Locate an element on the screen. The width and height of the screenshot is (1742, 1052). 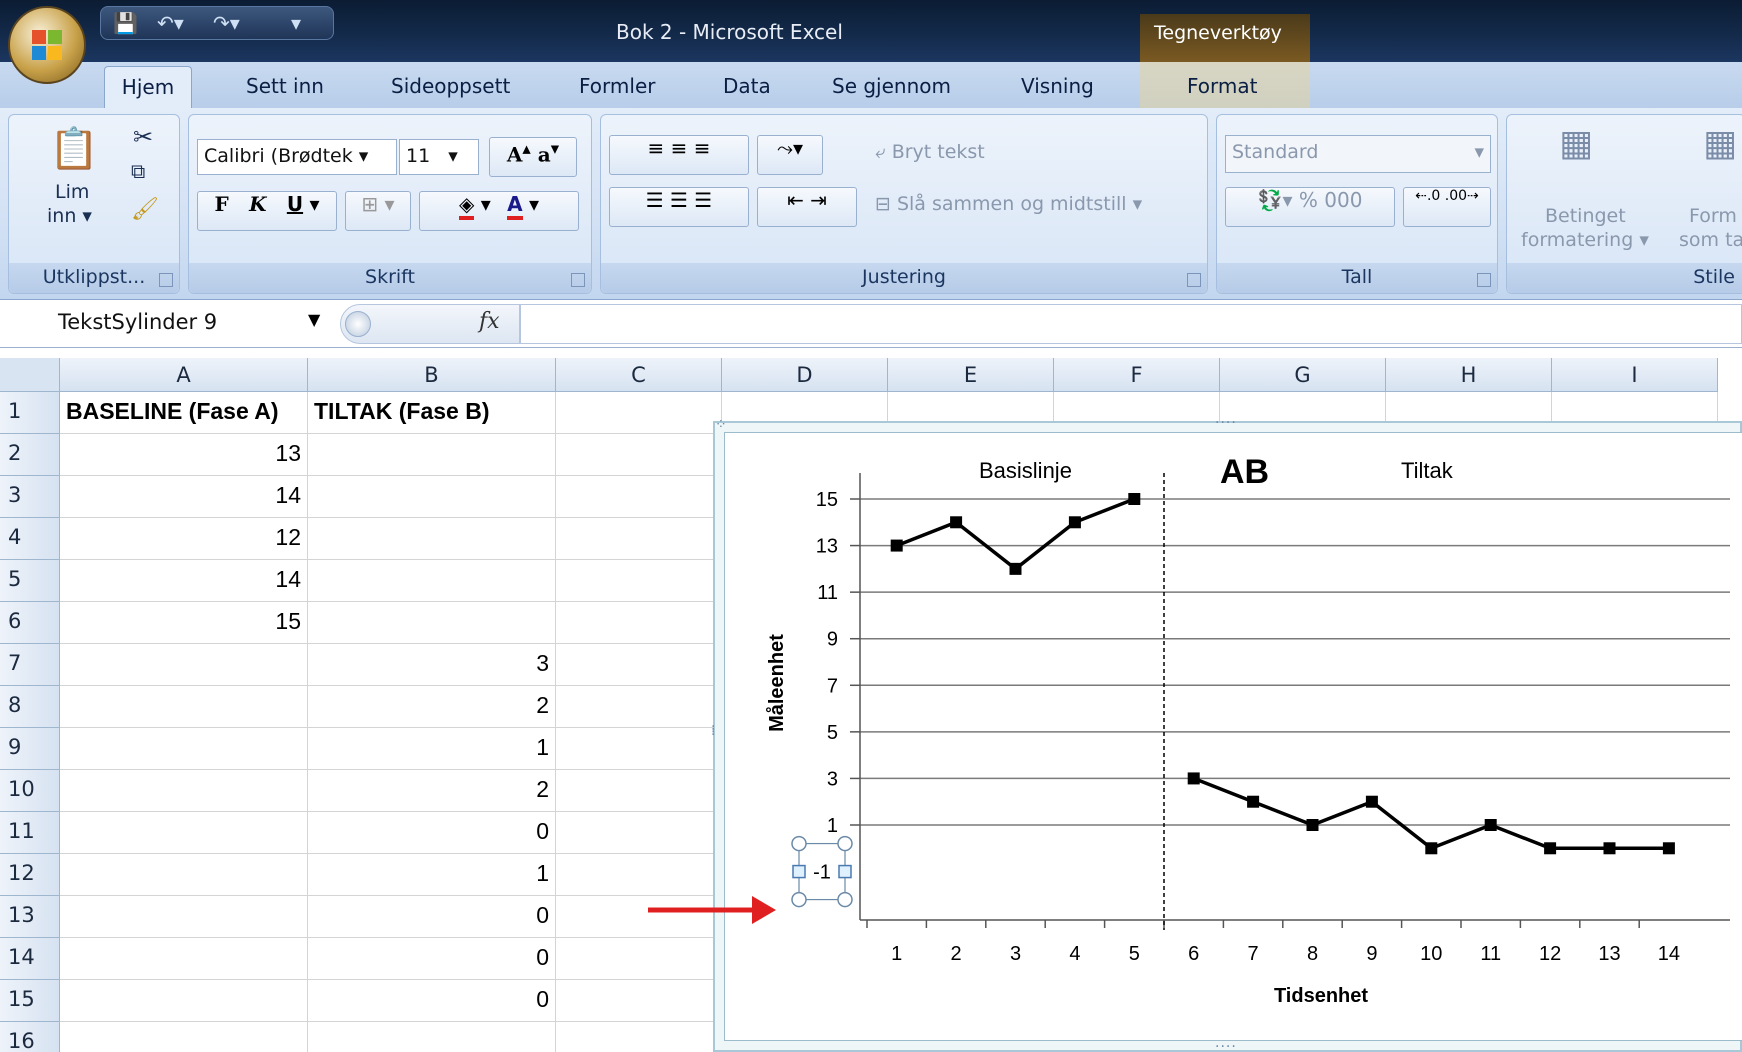
cell-c11 is located at coordinates (639, 833).